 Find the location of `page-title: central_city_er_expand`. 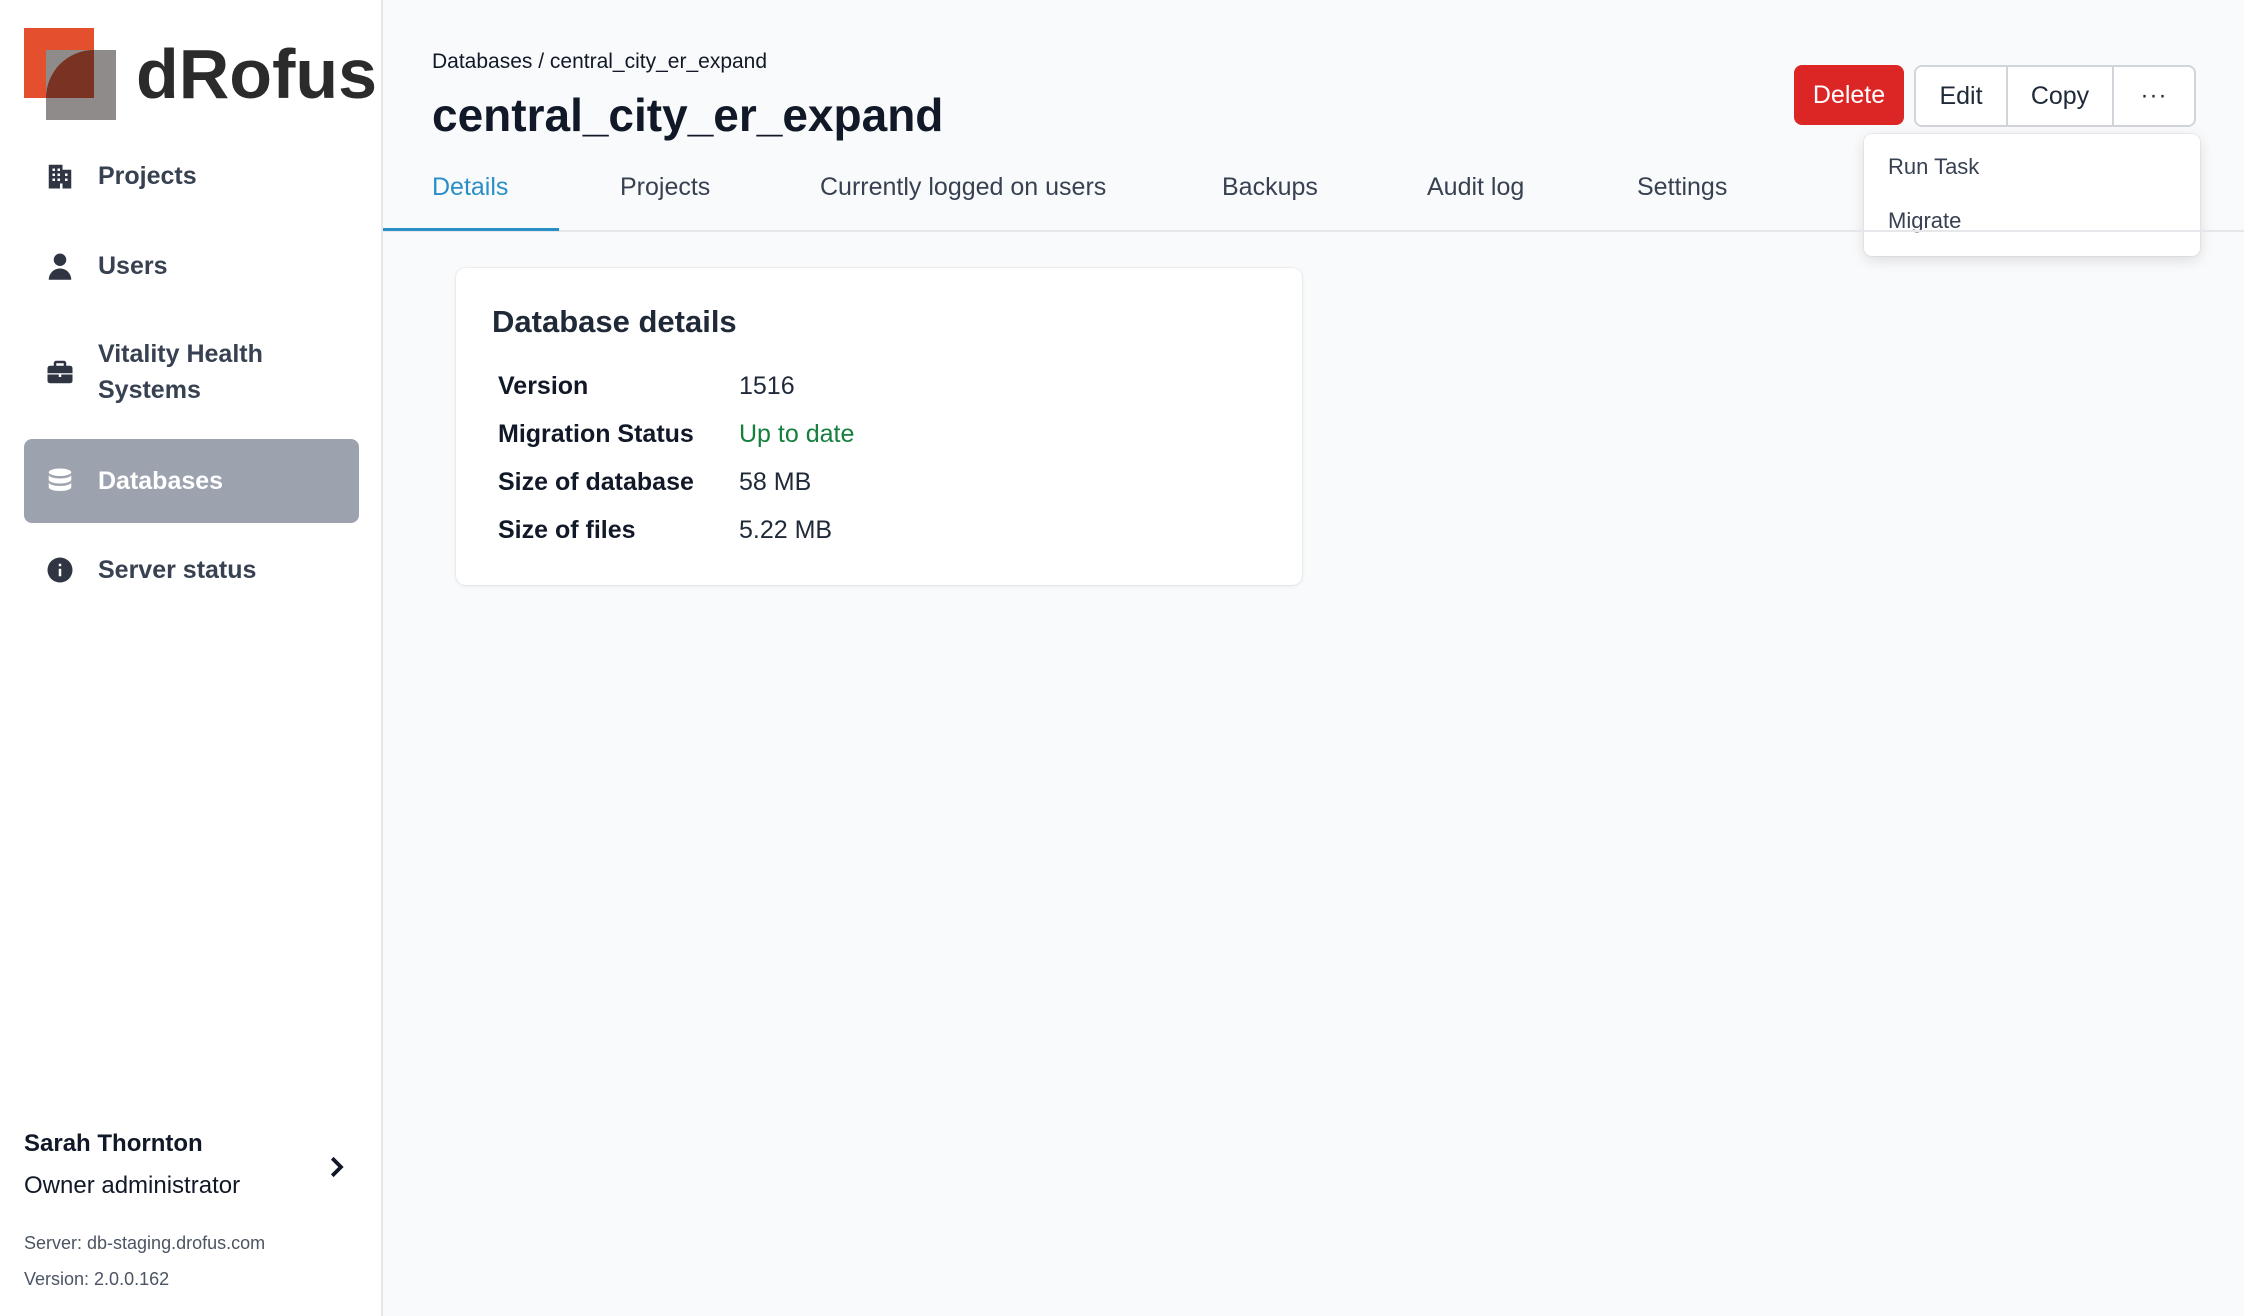

page-title: central_city_er_expand is located at coordinates (688, 115).